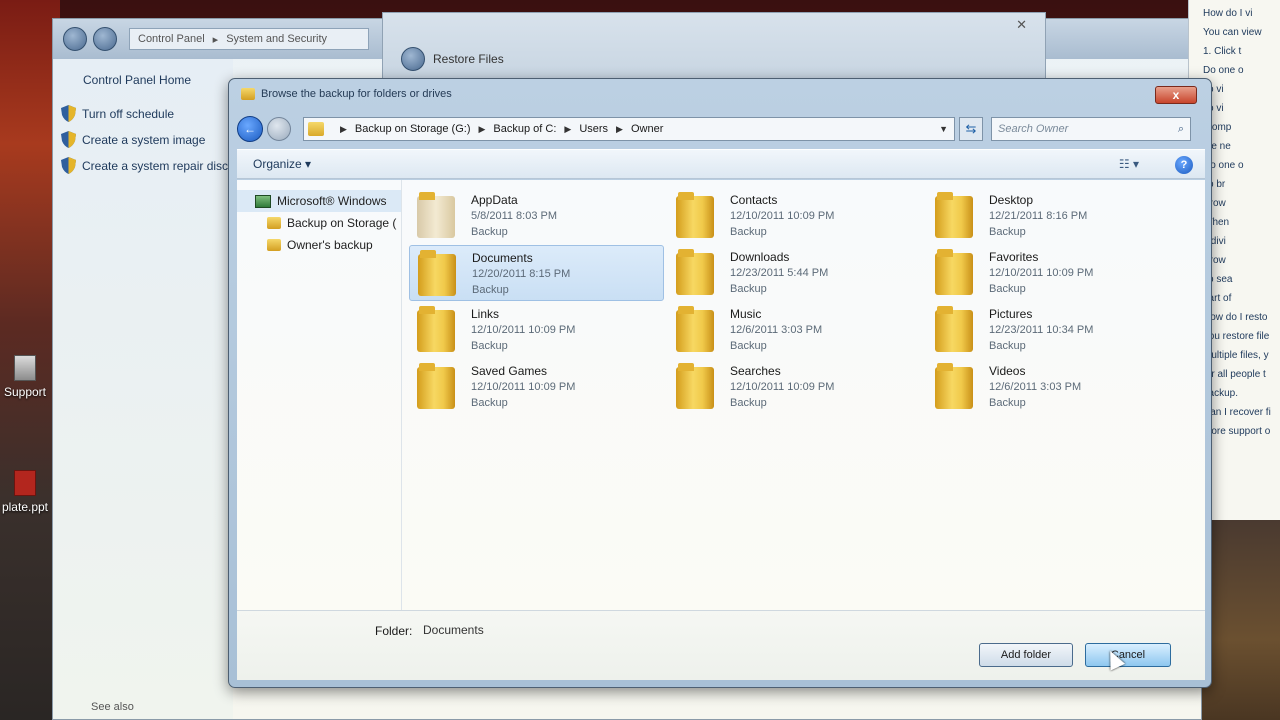 The width and height of the screenshot is (1280, 720). Describe the element at coordinates (25, 392) in the screenshot. I see `desktop-shortcut-label: Support` at that location.